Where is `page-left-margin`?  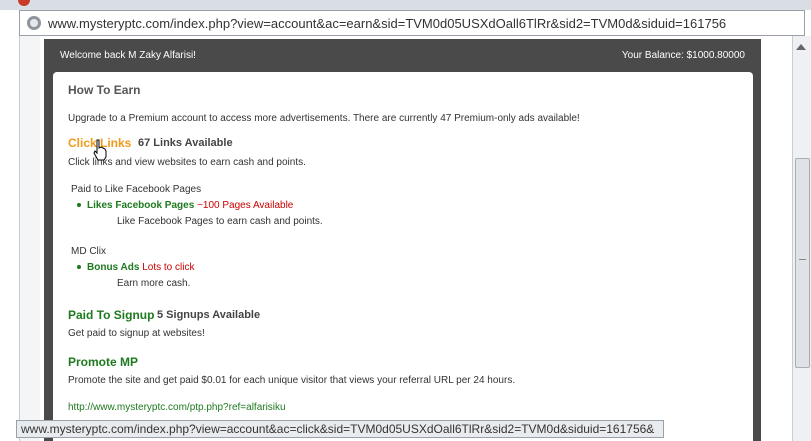 page-left-margin is located at coordinates (30, 238).